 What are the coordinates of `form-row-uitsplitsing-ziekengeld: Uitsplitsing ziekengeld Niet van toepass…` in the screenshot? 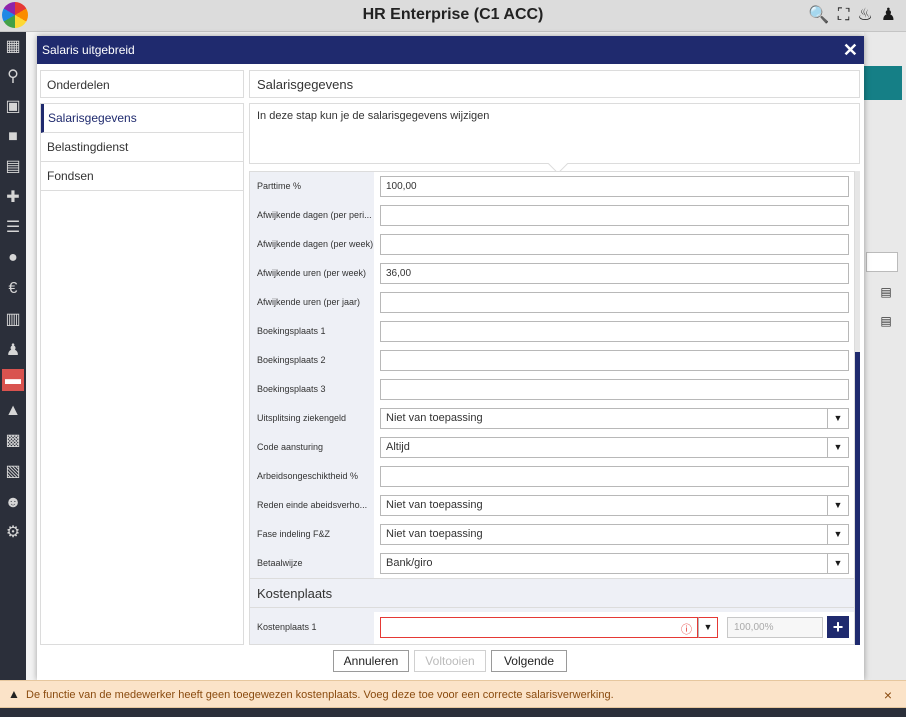 It's located at (552, 418).